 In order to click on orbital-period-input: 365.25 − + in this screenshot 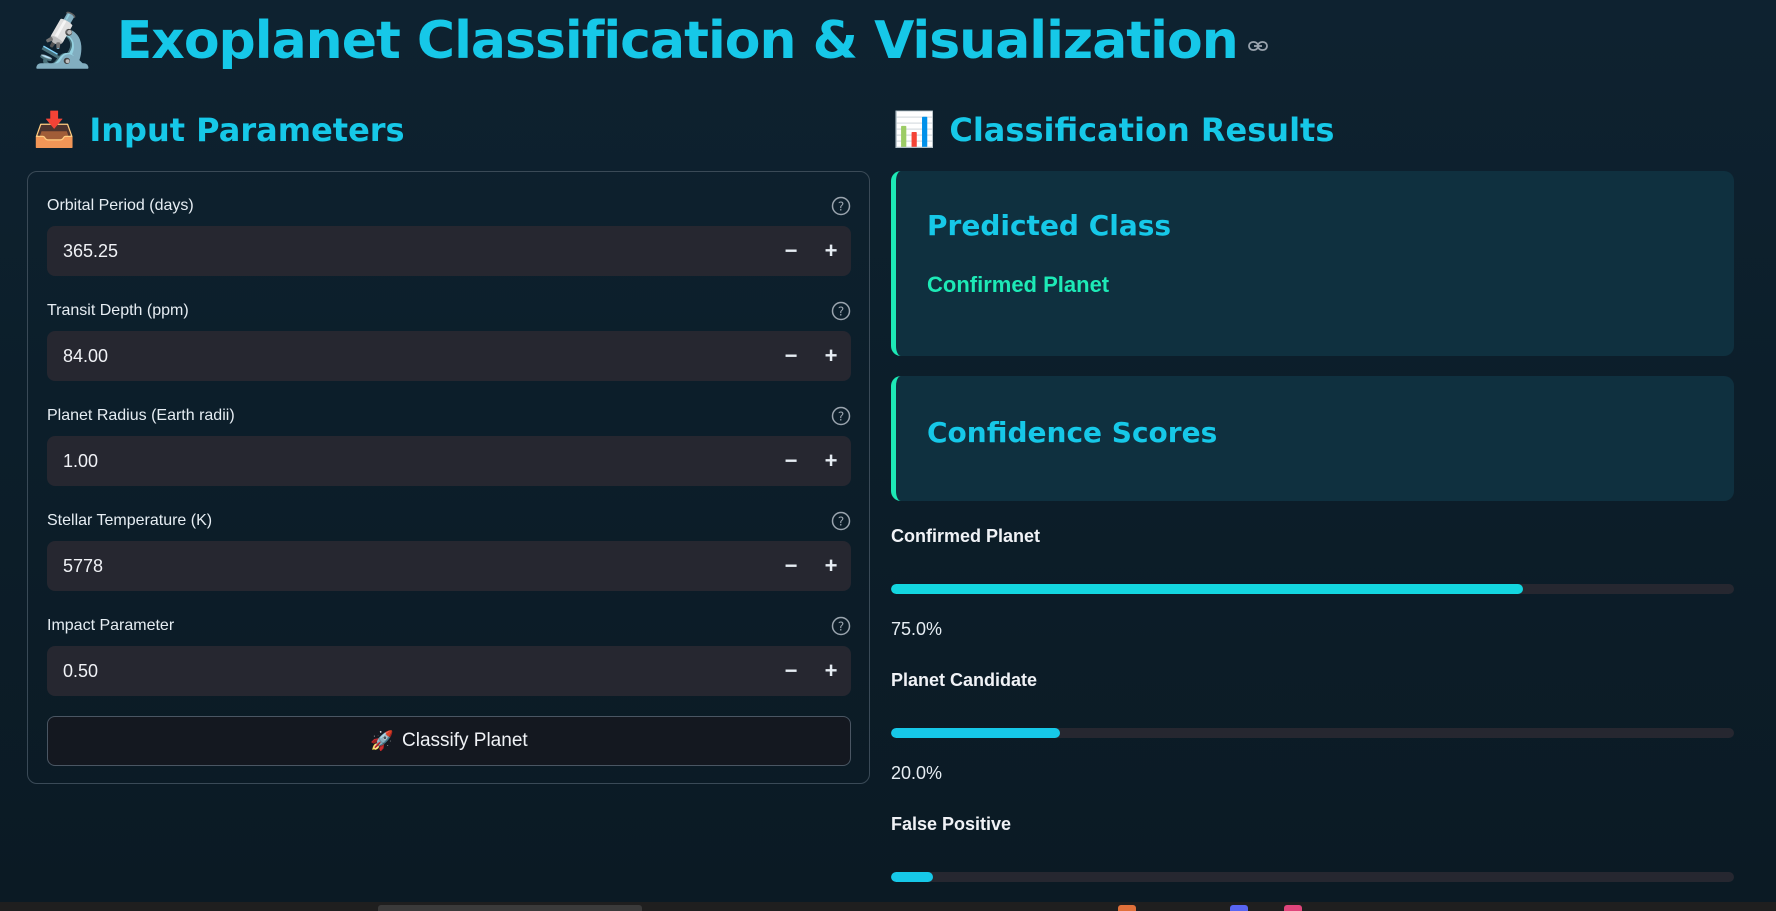, I will do `click(449, 251)`.